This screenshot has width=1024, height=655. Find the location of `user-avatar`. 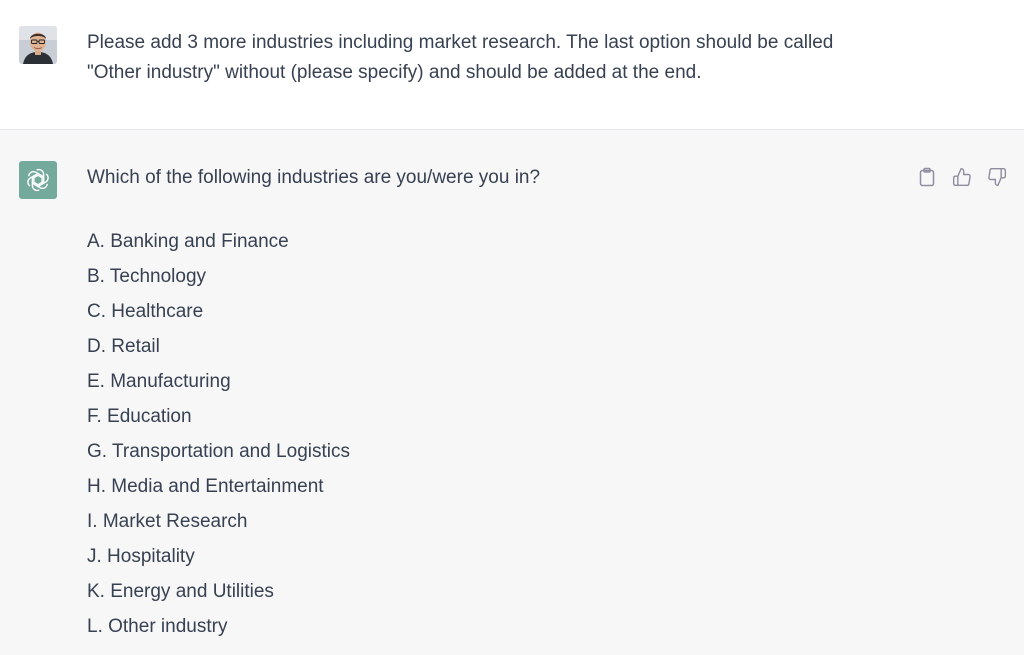

user-avatar is located at coordinates (38, 45).